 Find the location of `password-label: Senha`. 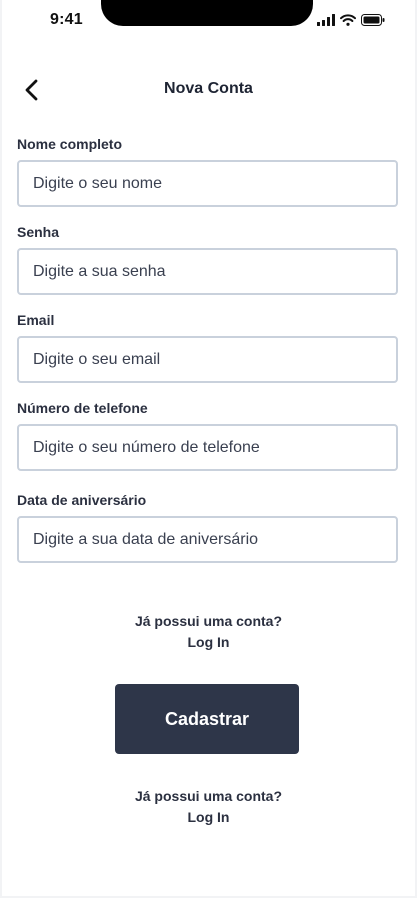

password-label: Senha is located at coordinates (38, 232).